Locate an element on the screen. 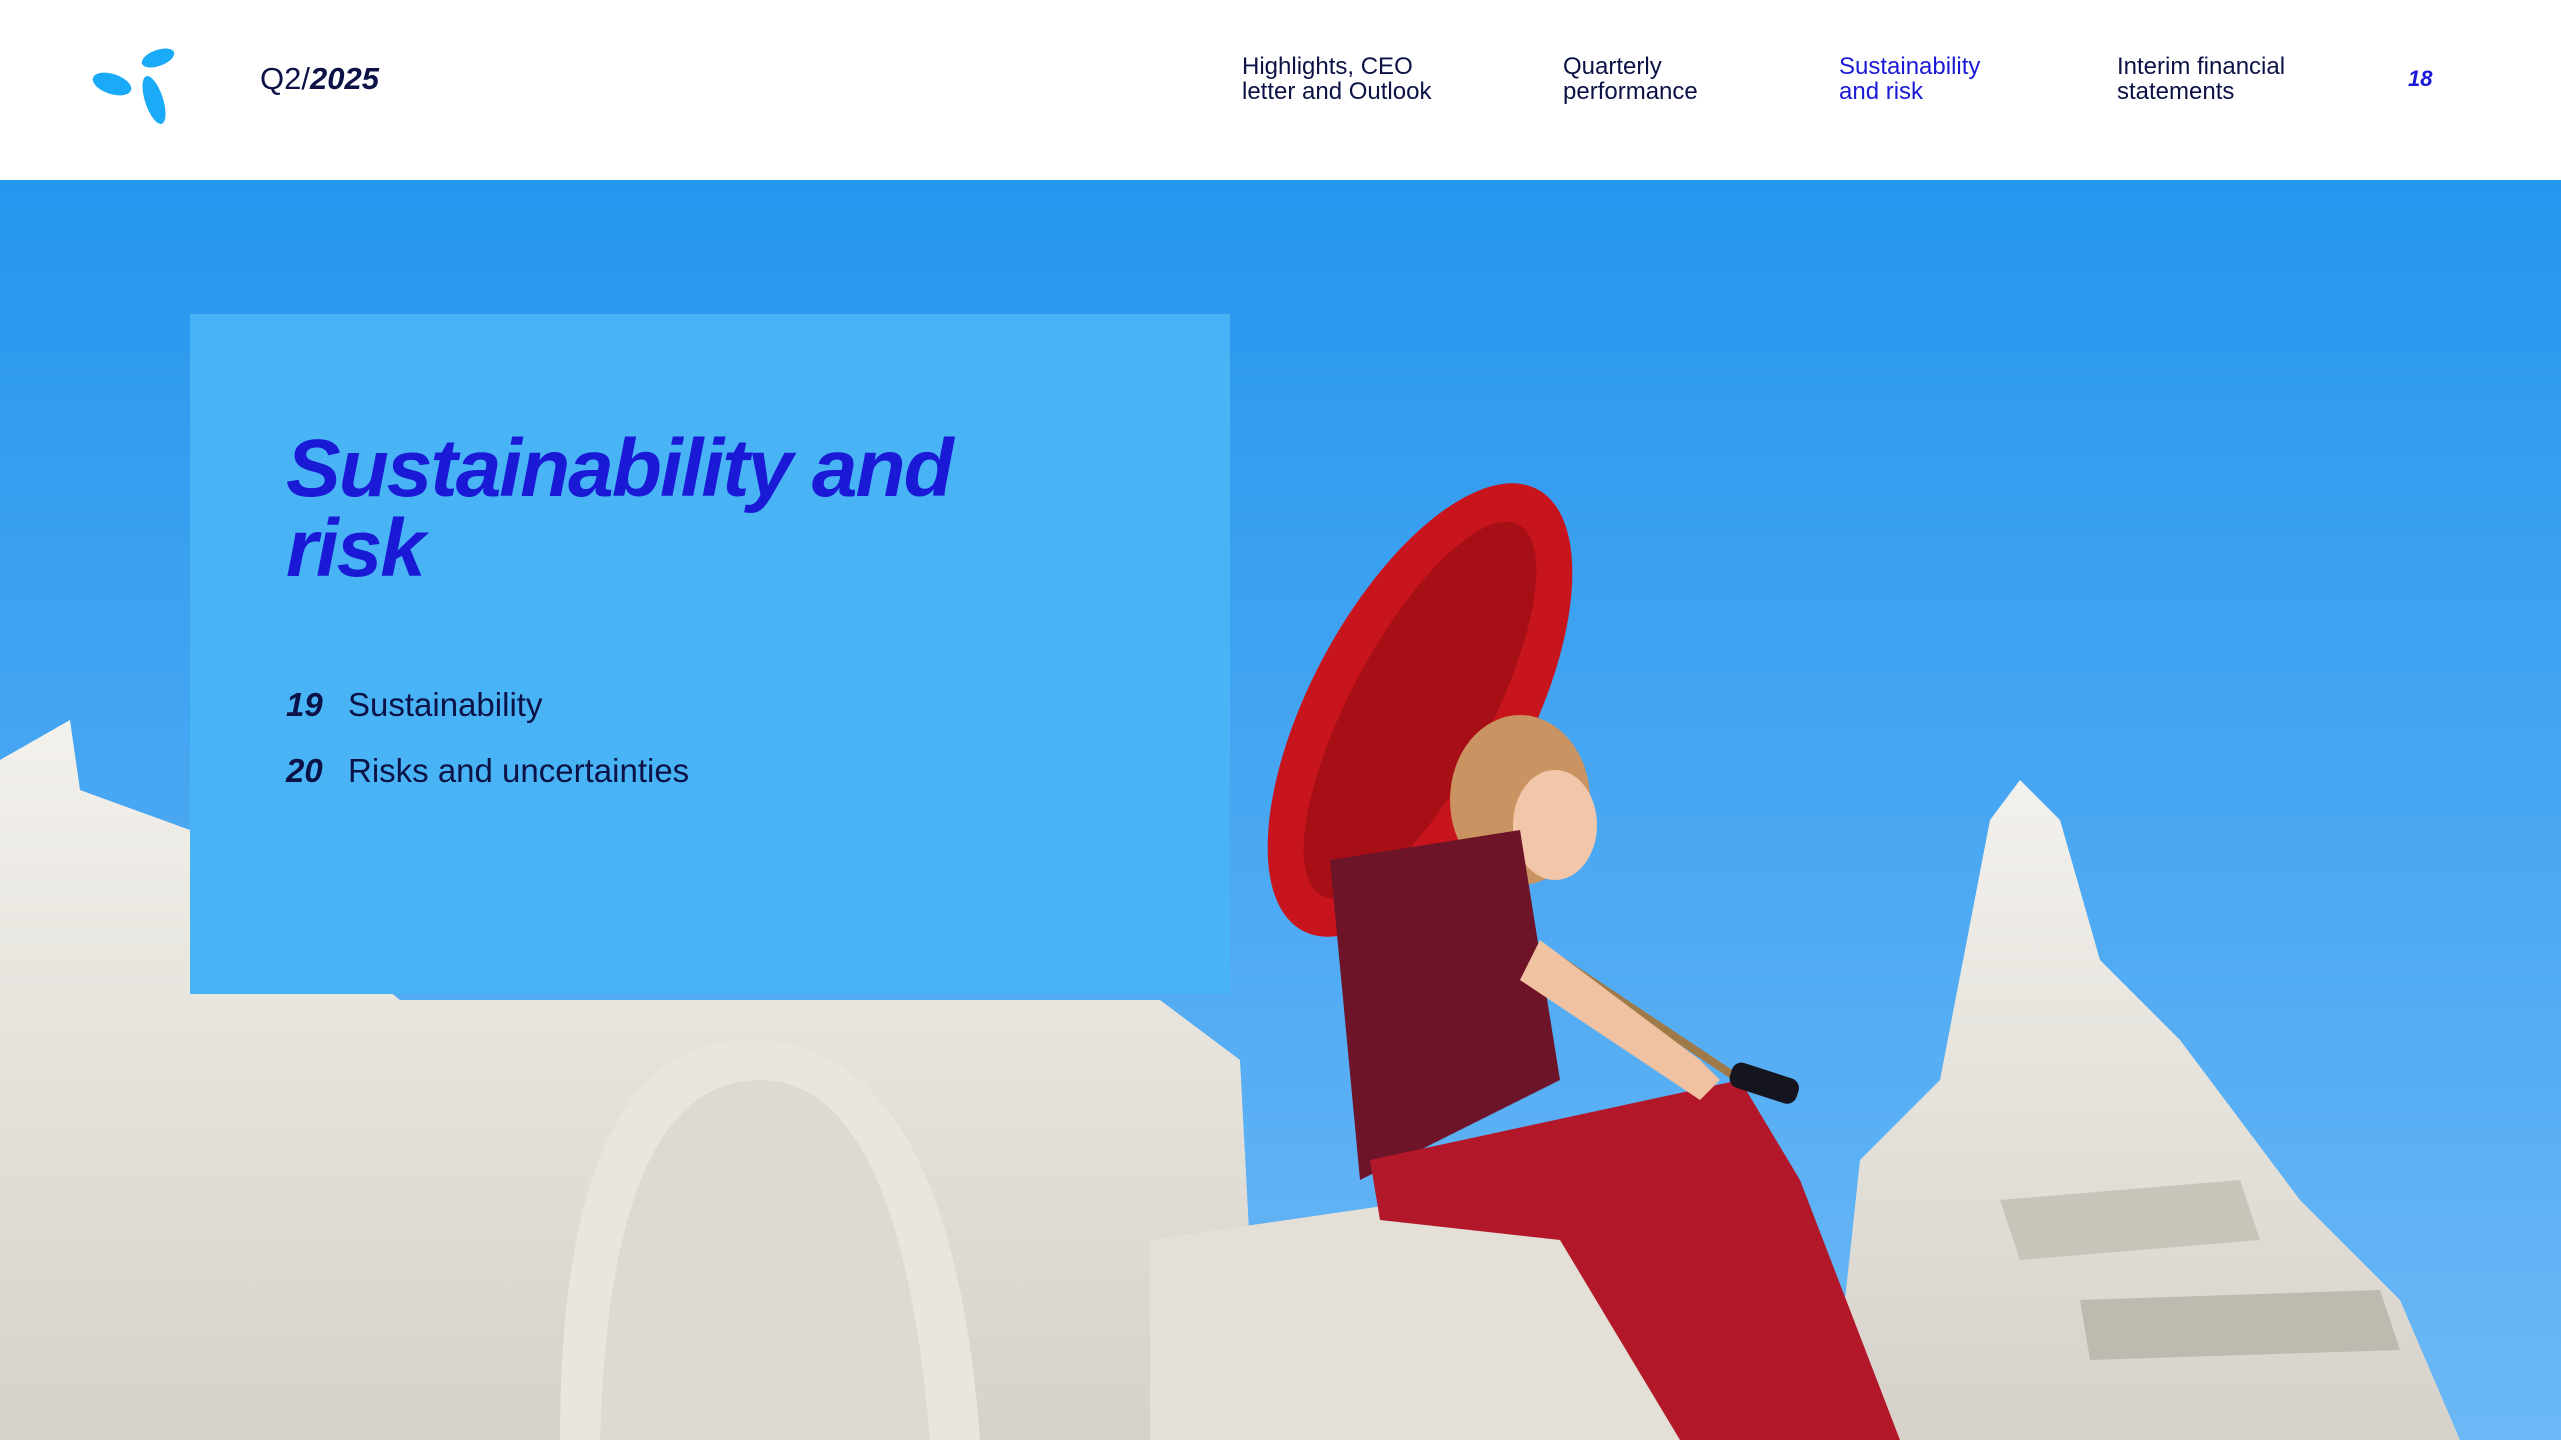  section-title-line1: Sustainability and is located at coordinates (620, 468).